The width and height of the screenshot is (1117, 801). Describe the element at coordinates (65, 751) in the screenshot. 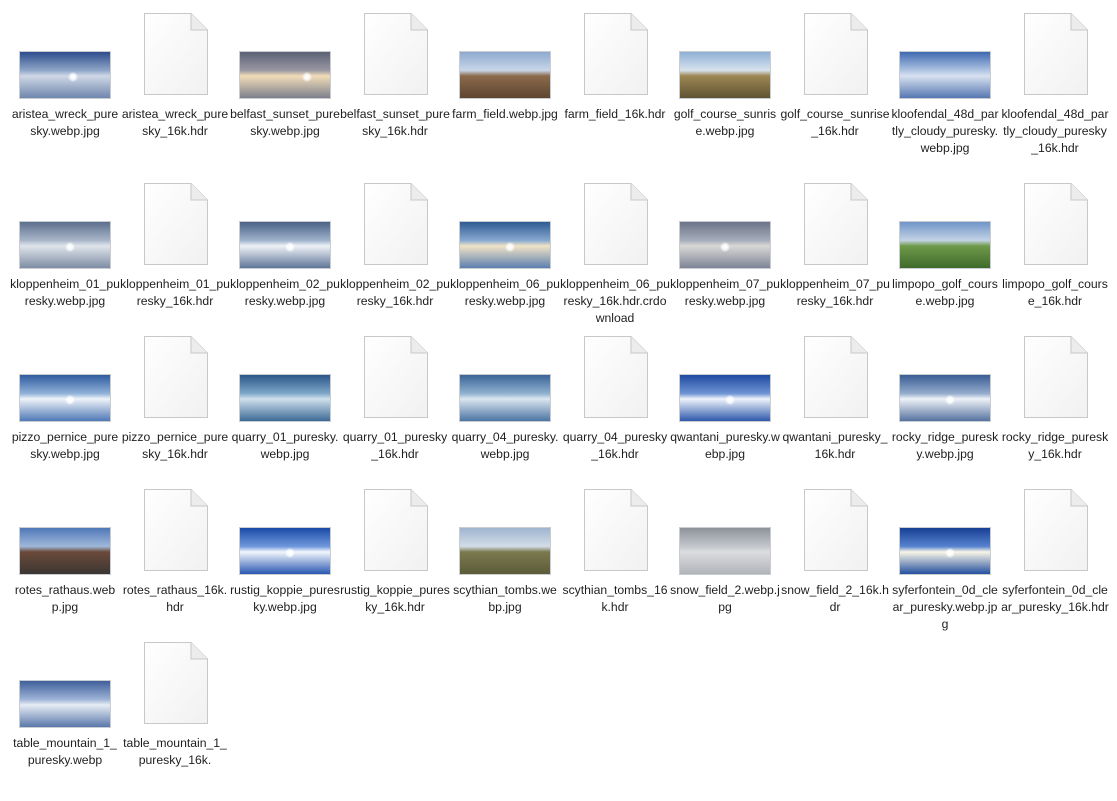

I see `file-name-label: table_mountain_1_puresky.webp` at that location.